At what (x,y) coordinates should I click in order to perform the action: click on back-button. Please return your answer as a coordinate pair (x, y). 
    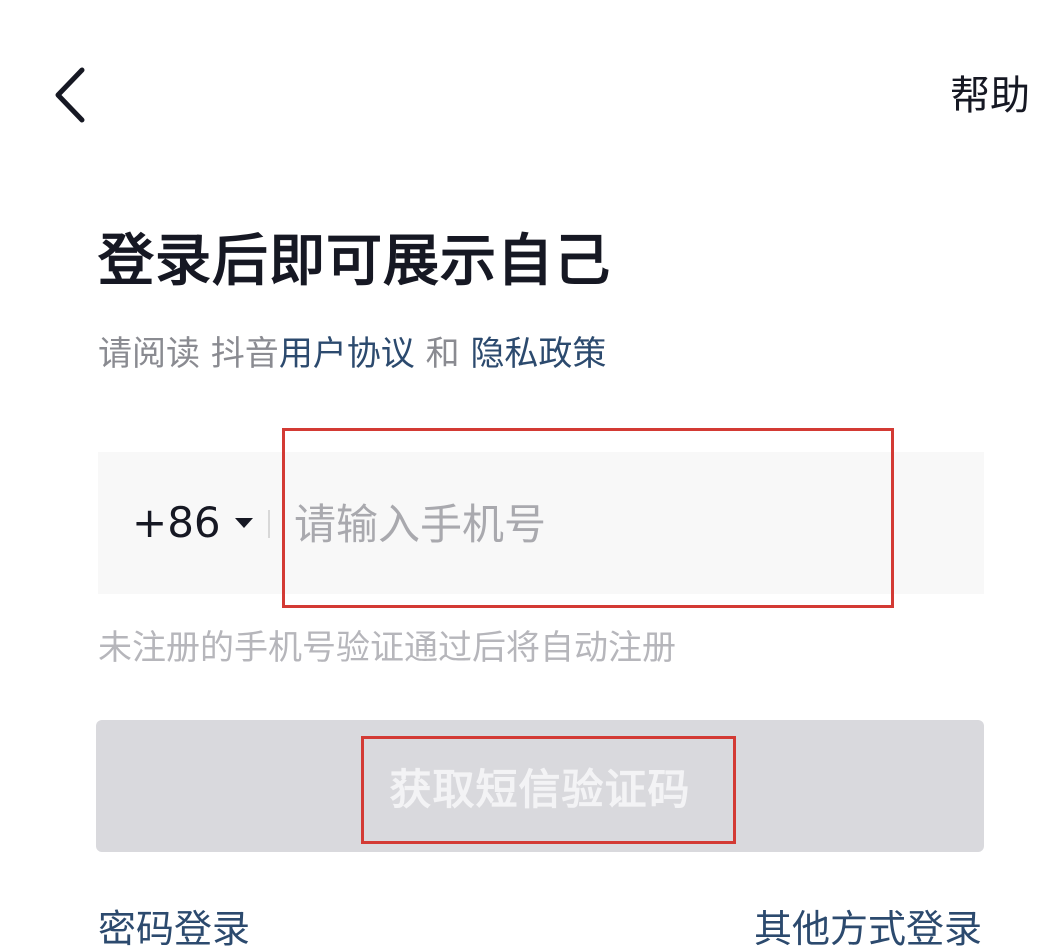
    Looking at the image, I should click on (74, 95).